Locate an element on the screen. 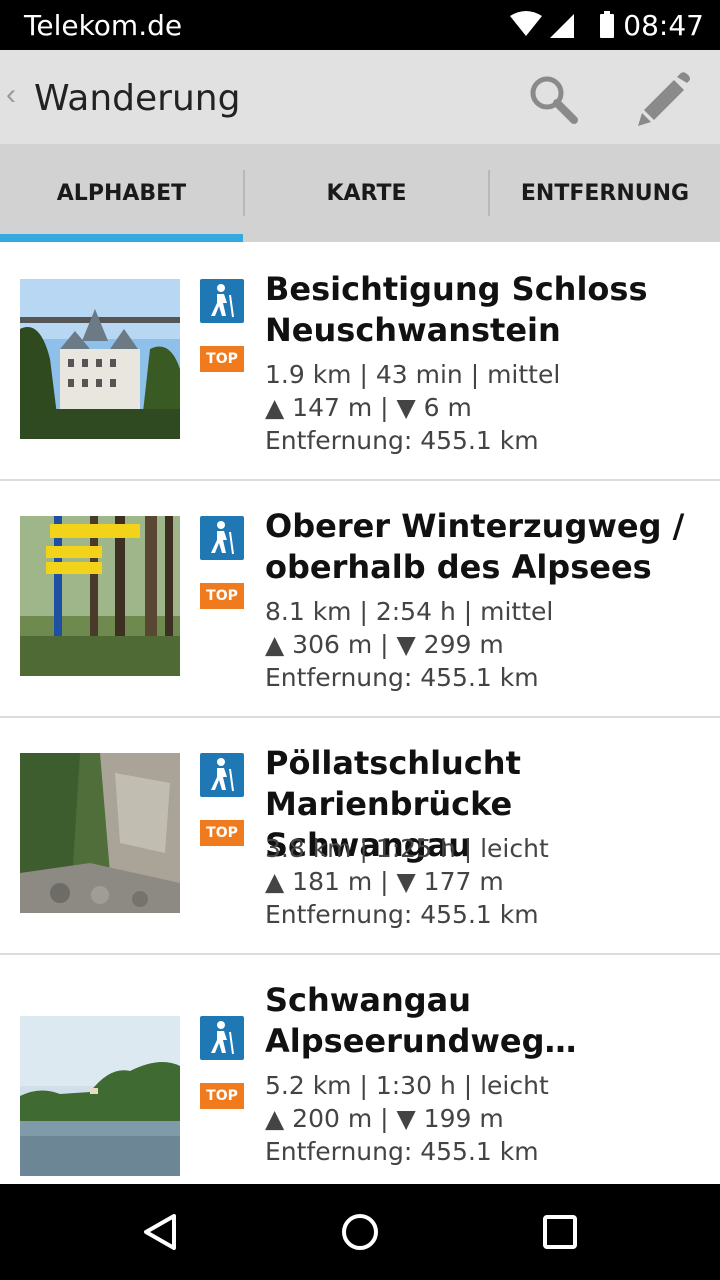 This screenshot has height=1280, width=720. route-stats: 8.1 km | 2:54 h | mittel is located at coordinates (409, 611).